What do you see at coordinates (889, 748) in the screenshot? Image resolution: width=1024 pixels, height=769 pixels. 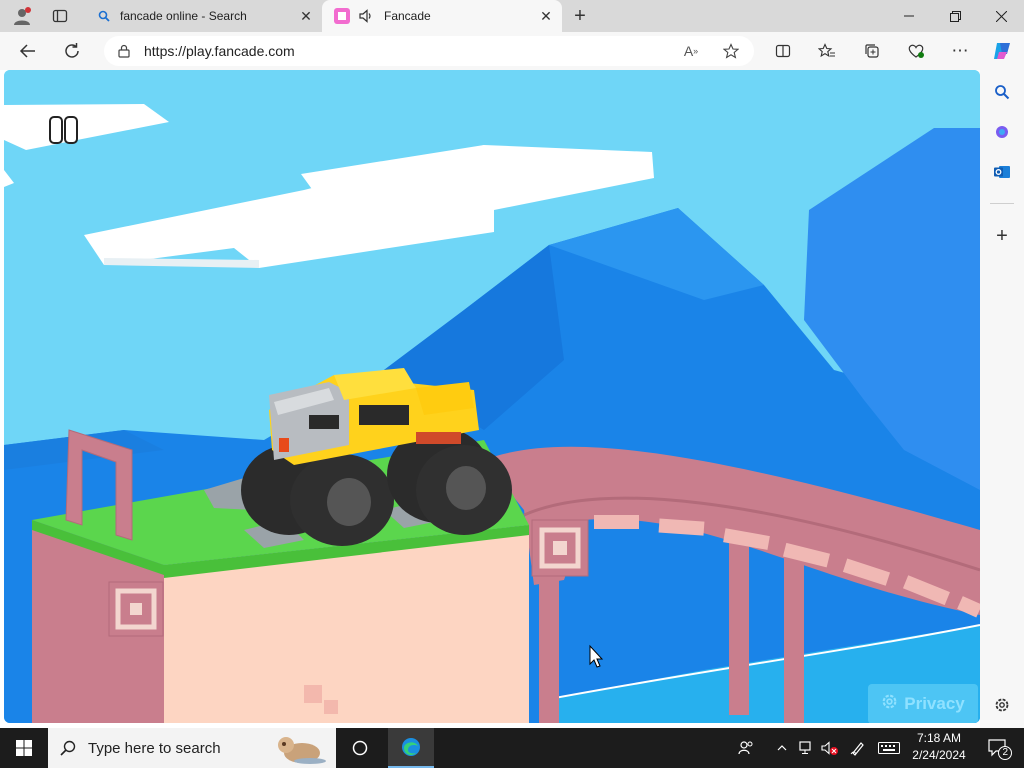 I see `touch-keyboard-icon` at bounding box center [889, 748].